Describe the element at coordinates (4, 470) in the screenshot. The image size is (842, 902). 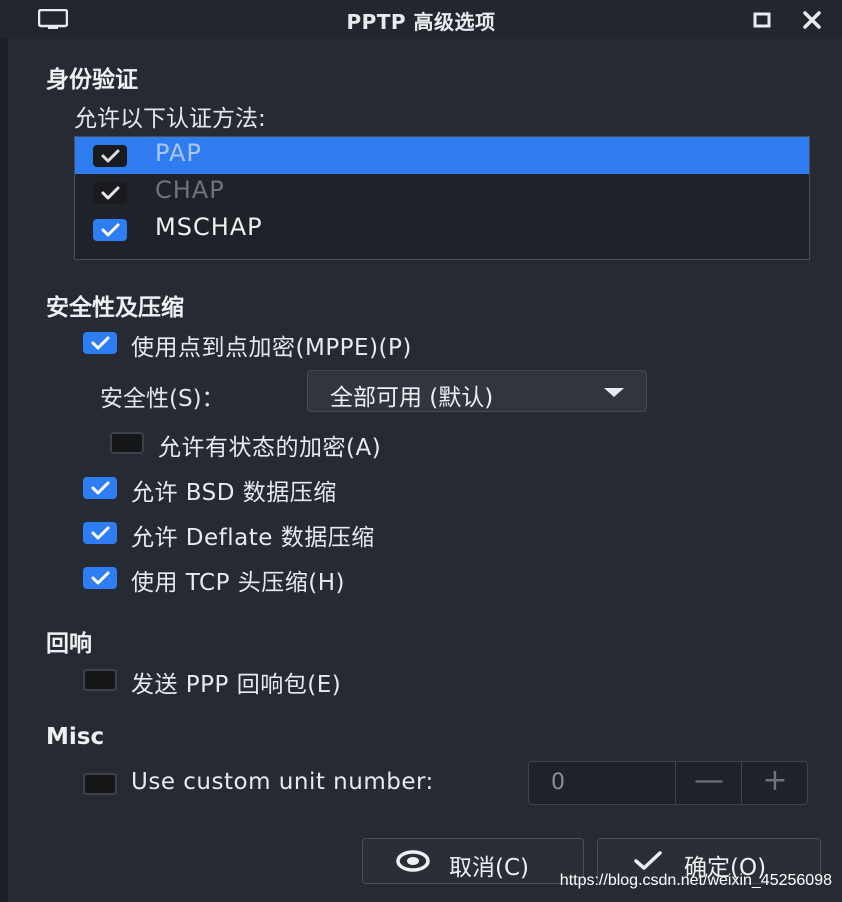
I see `window-edge` at that location.